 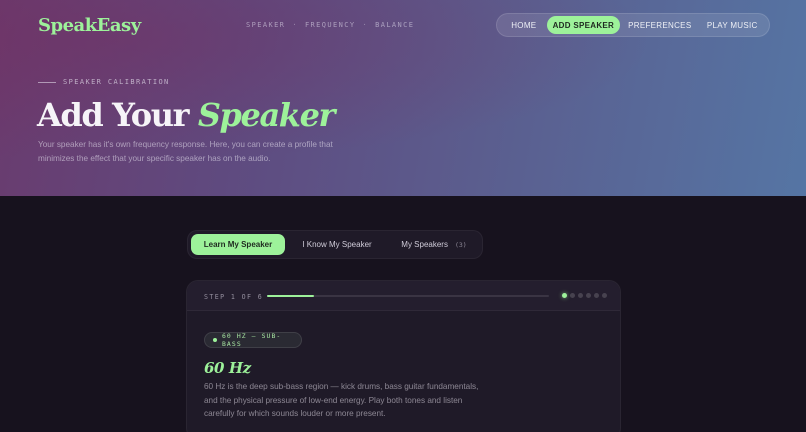 What do you see at coordinates (733, 25) in the screenshot?
I see `nav-play-music: PLAY MUSIC` at bounding box center [733, 25].